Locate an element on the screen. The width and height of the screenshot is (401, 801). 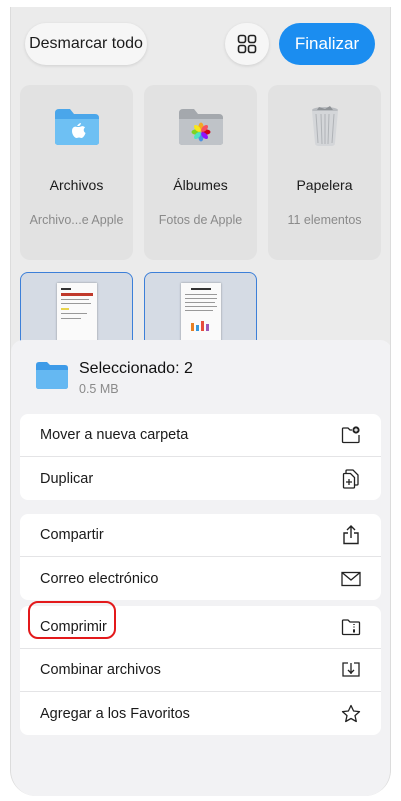
star-icon is located at coordinates (351, 714).